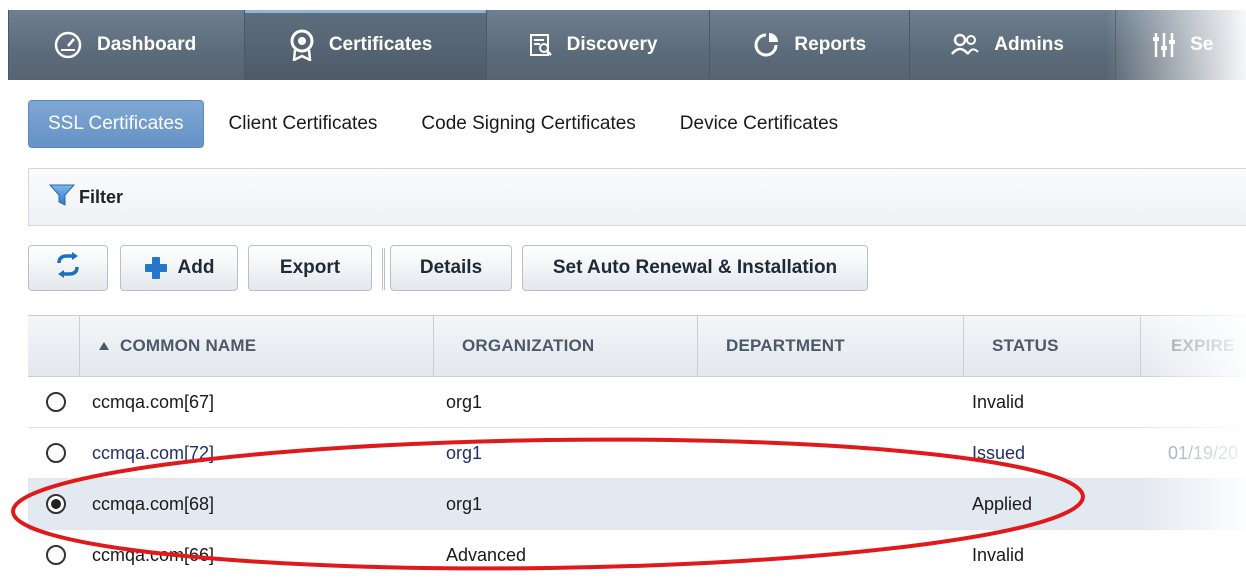 Image resolution: width=1246 pixels, height=588 pixels. What do you see at coordinates (637, 402) in the screenshot?
I see `table-row: ccmqa.com[67] org1 Invalid` at bounding box center [637, 402].